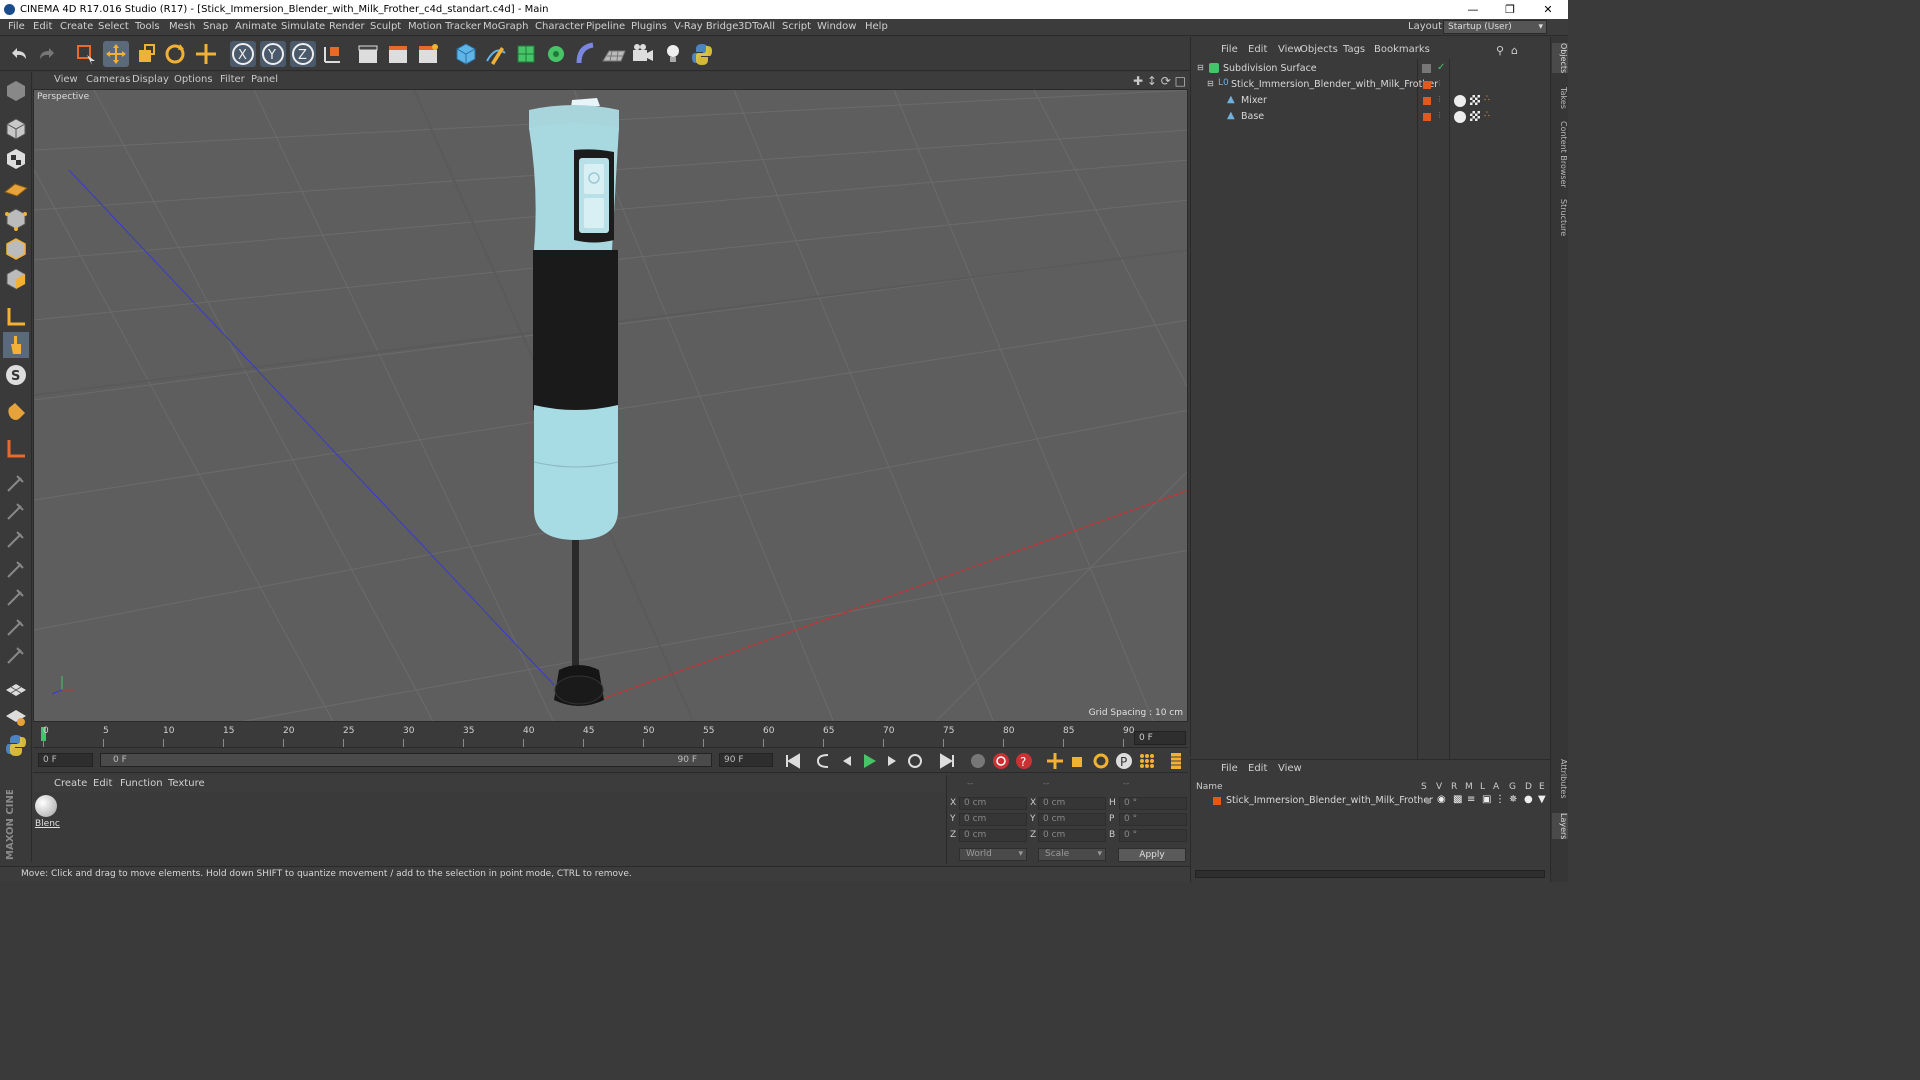 The height and width of the screenshot is (1080, 1920). I want to click on tweak-mode-button, so click(16, 345).